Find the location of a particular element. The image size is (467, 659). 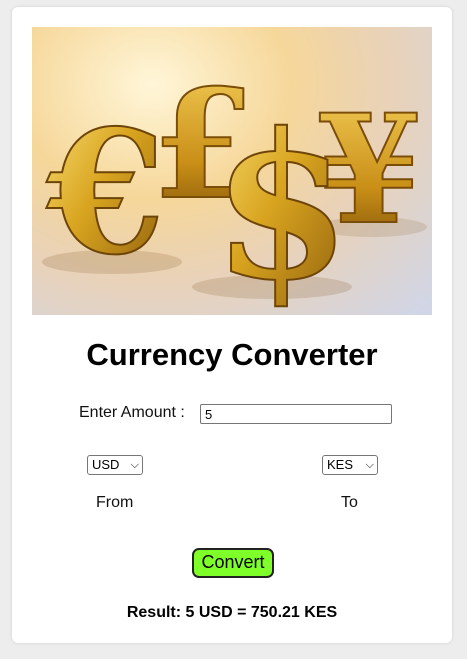

to-currency-select: KES ⌵ is located at coordinates (350, 465).